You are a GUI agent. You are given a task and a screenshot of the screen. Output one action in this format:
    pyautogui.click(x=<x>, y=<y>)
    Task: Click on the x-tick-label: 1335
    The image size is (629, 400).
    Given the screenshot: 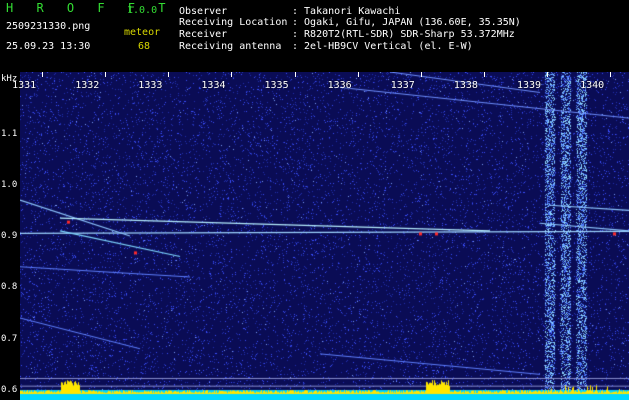 What is the action you would take?
    pyautogui.click(x=276, y=85)
    